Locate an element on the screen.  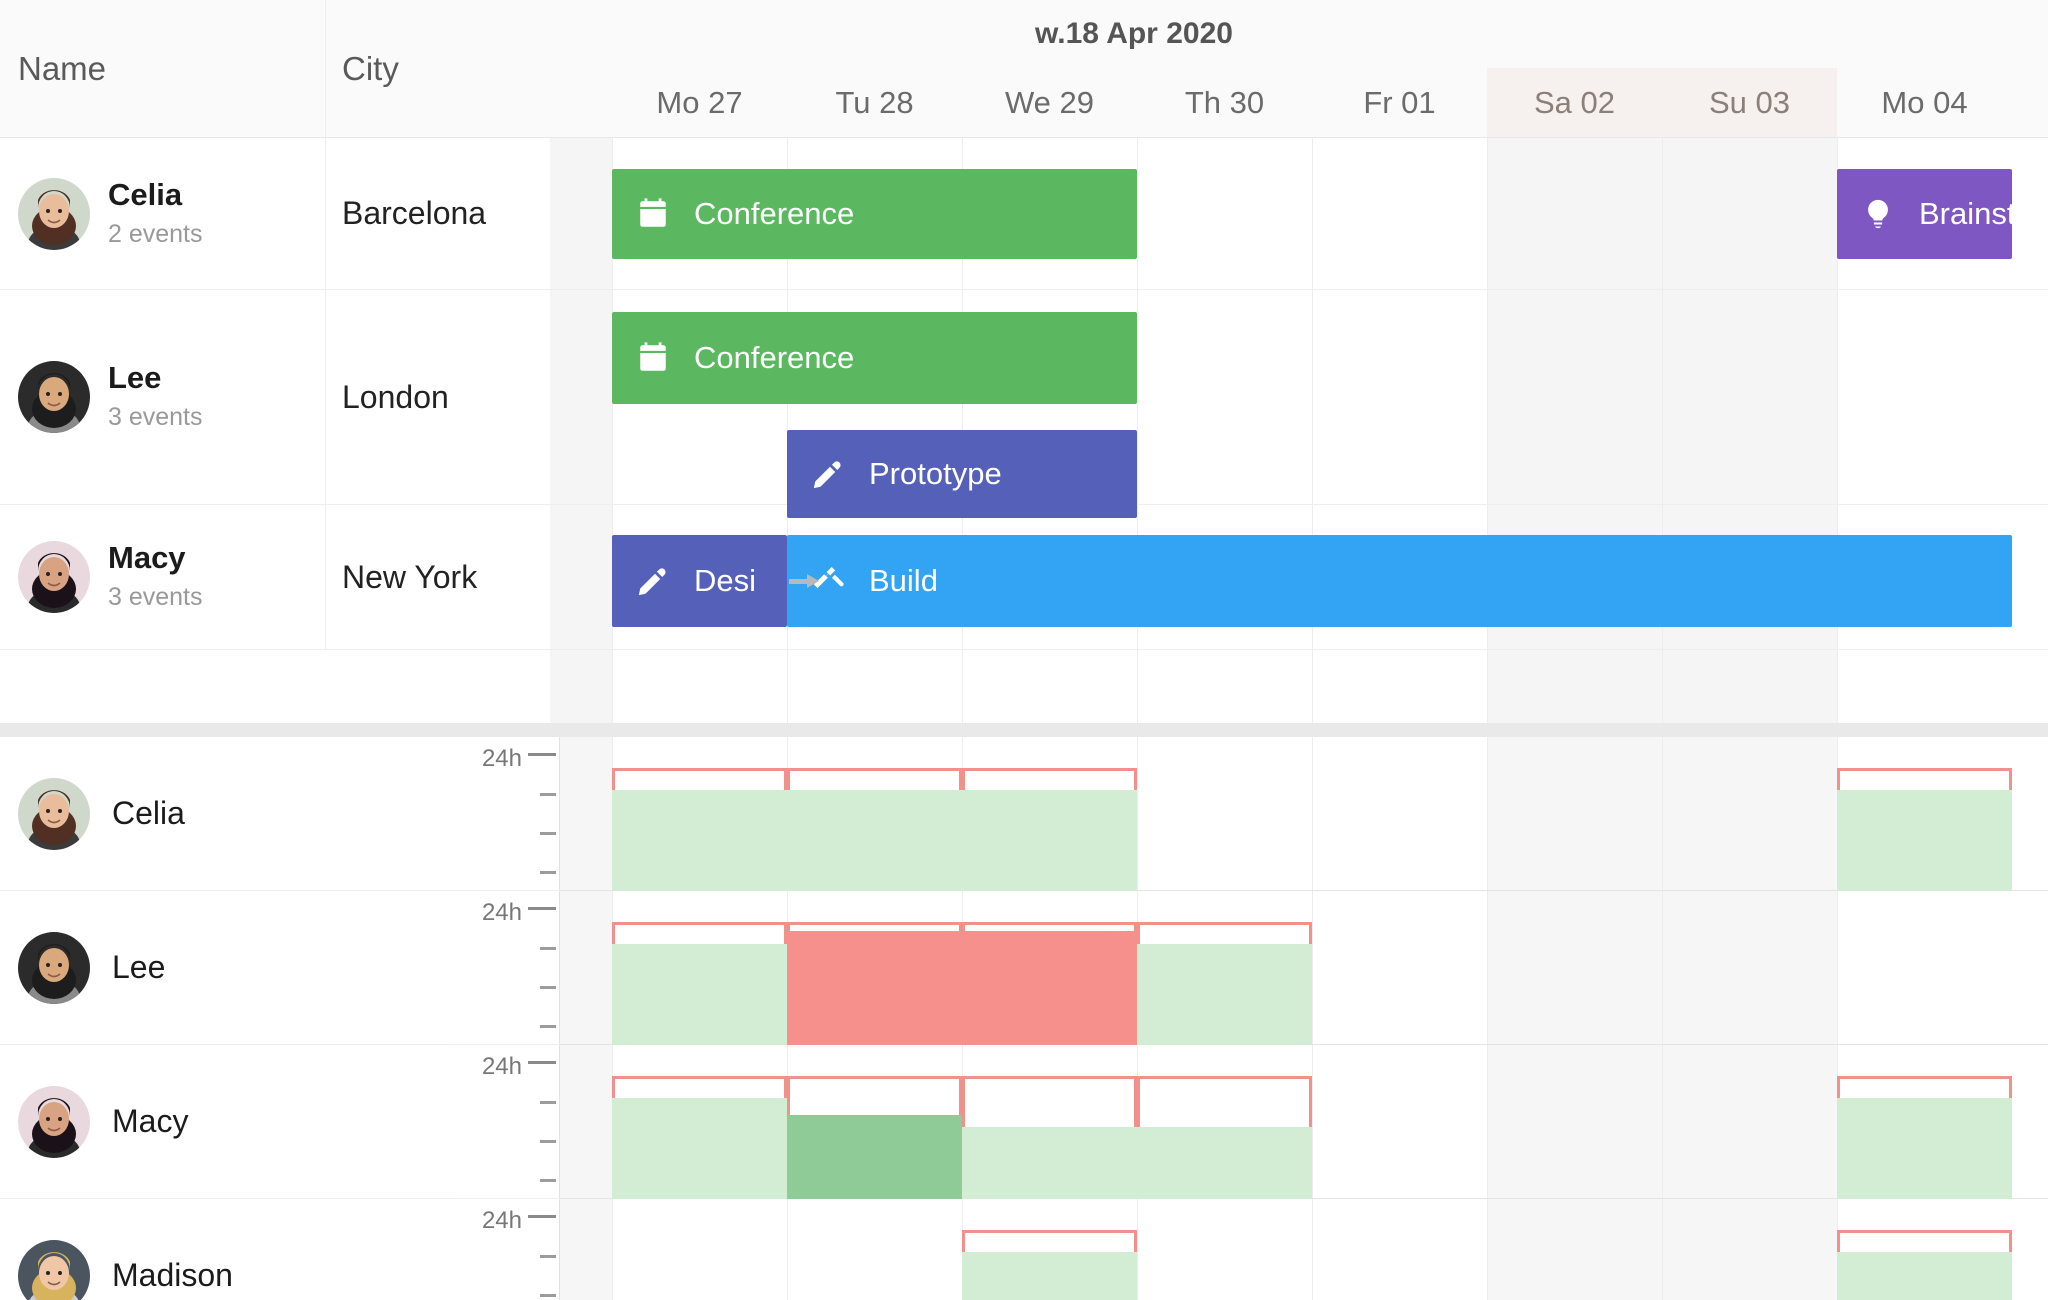
day-header-su-03: Su 03 is located at coordinates (1749, 102).